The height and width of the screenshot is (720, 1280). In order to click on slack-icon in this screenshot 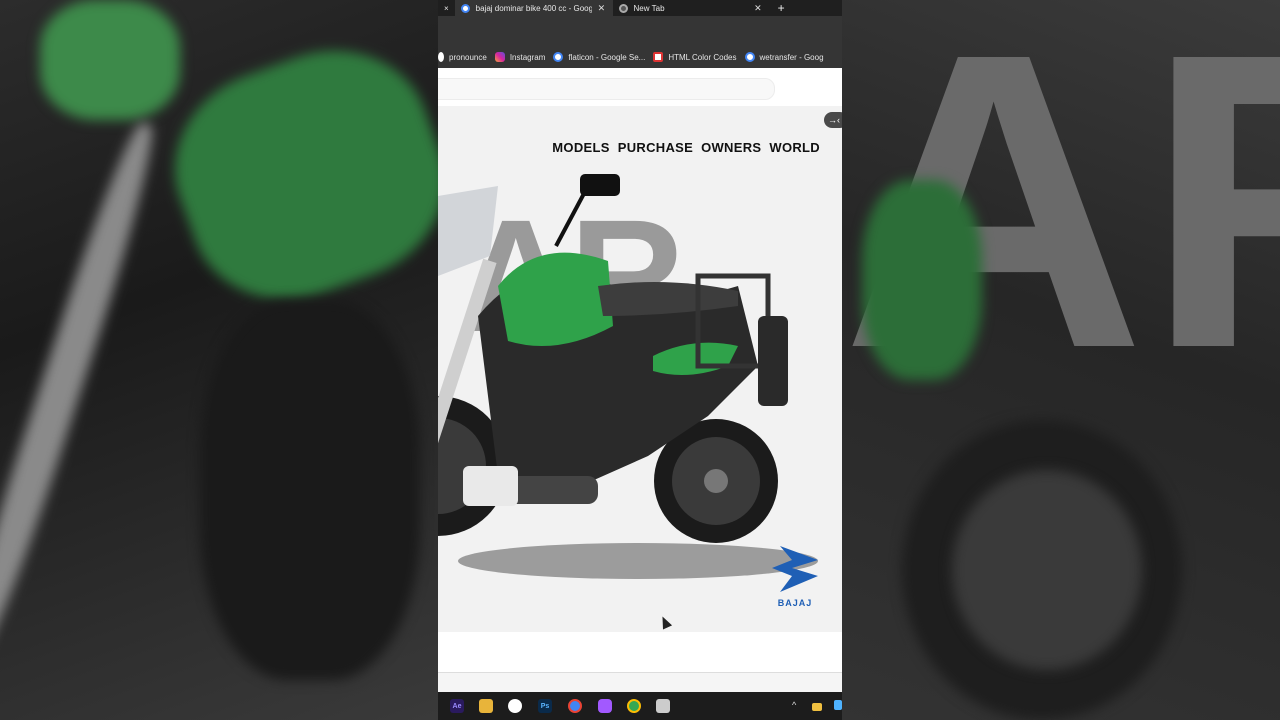, I will do `click(515, 706)`.